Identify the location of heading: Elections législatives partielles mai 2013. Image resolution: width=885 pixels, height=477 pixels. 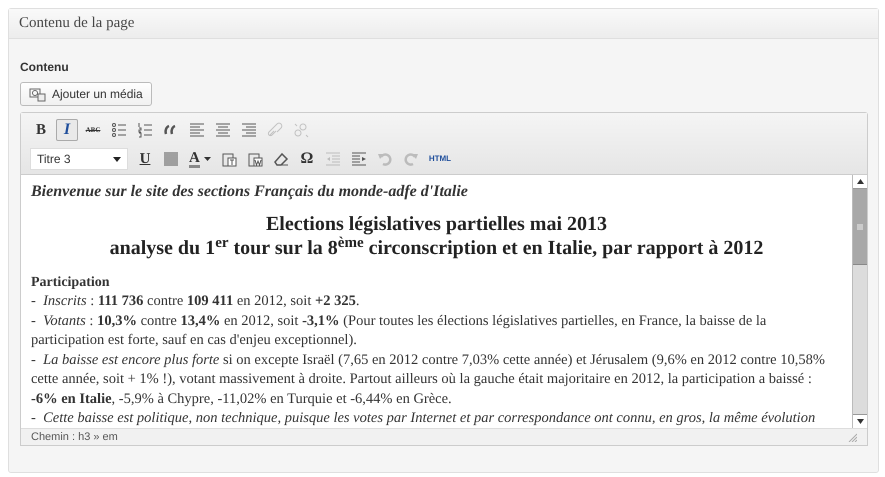
(436, 224).